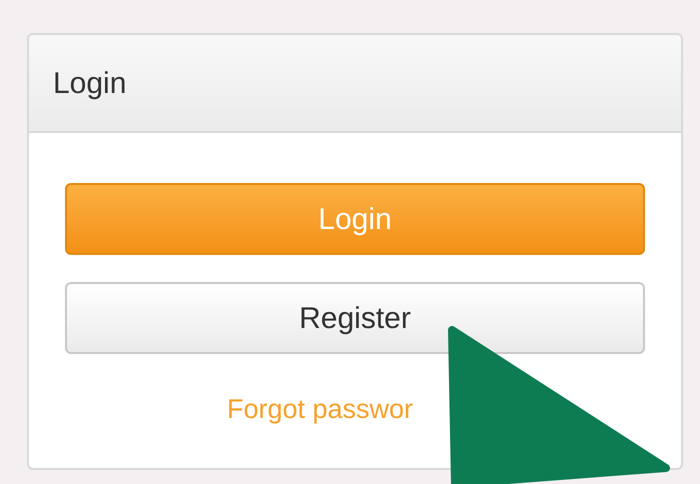  I want to click on forgot-password-link: Forgot passwor, so click(320, 409).